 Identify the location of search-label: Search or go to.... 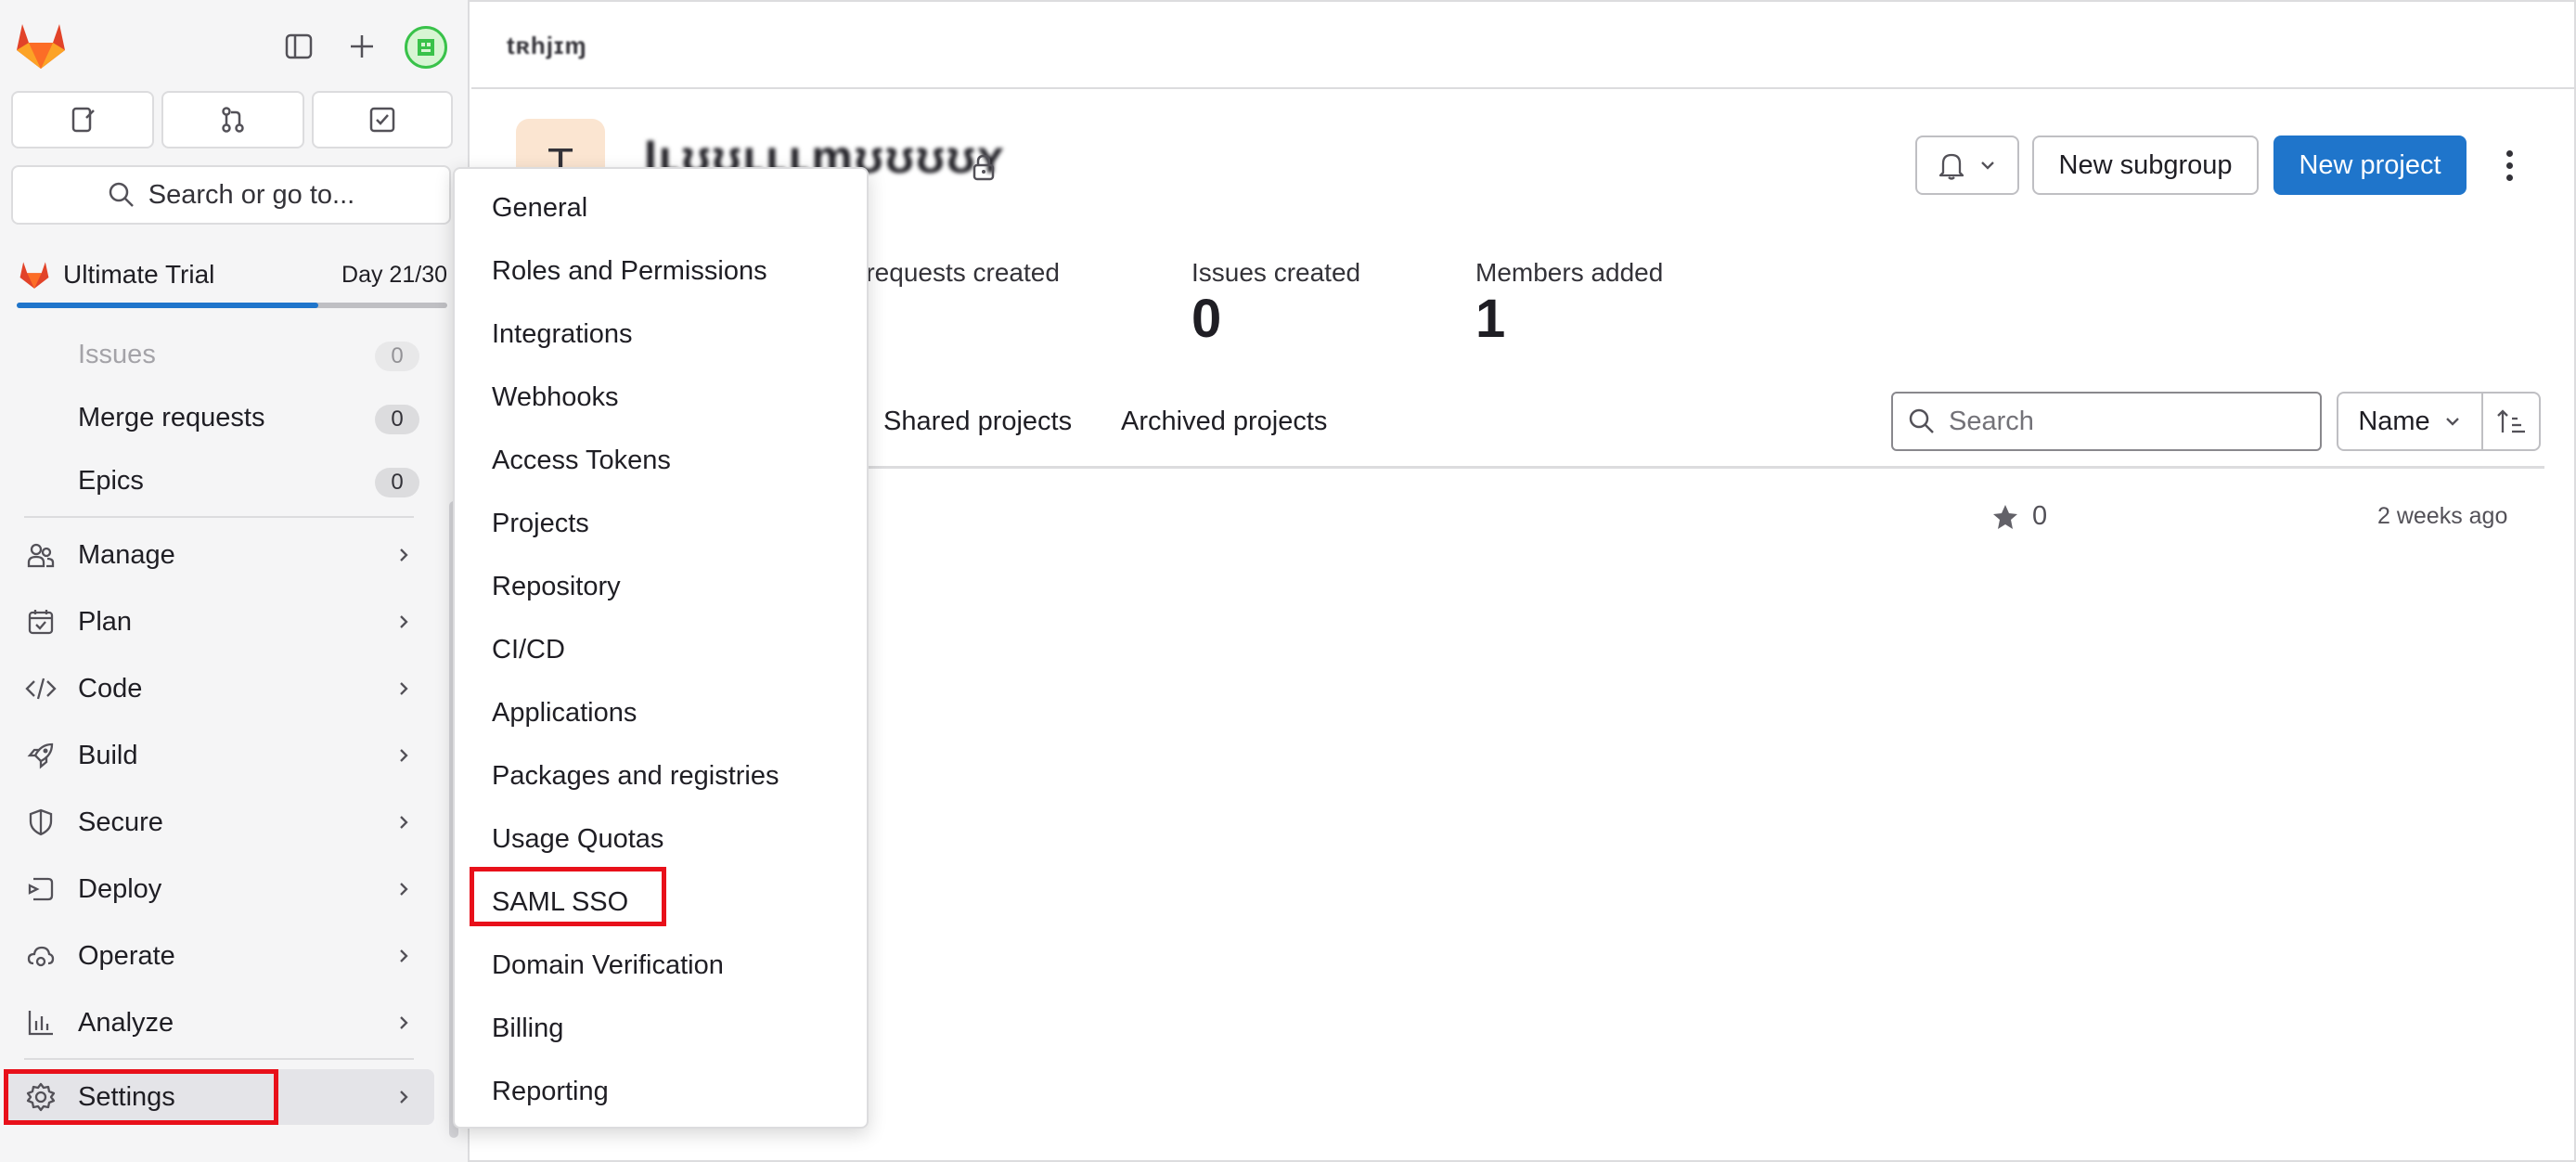
(251, 195).